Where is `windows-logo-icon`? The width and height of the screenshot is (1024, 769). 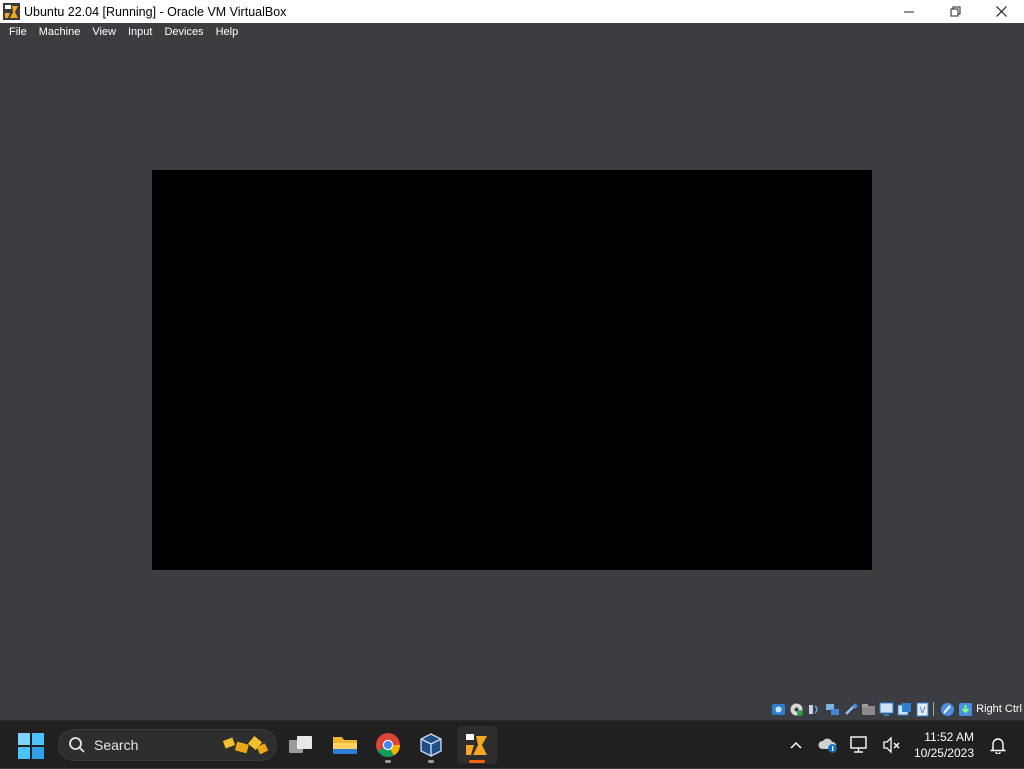
windows-logo-icon is located at coordinates (24, 739).